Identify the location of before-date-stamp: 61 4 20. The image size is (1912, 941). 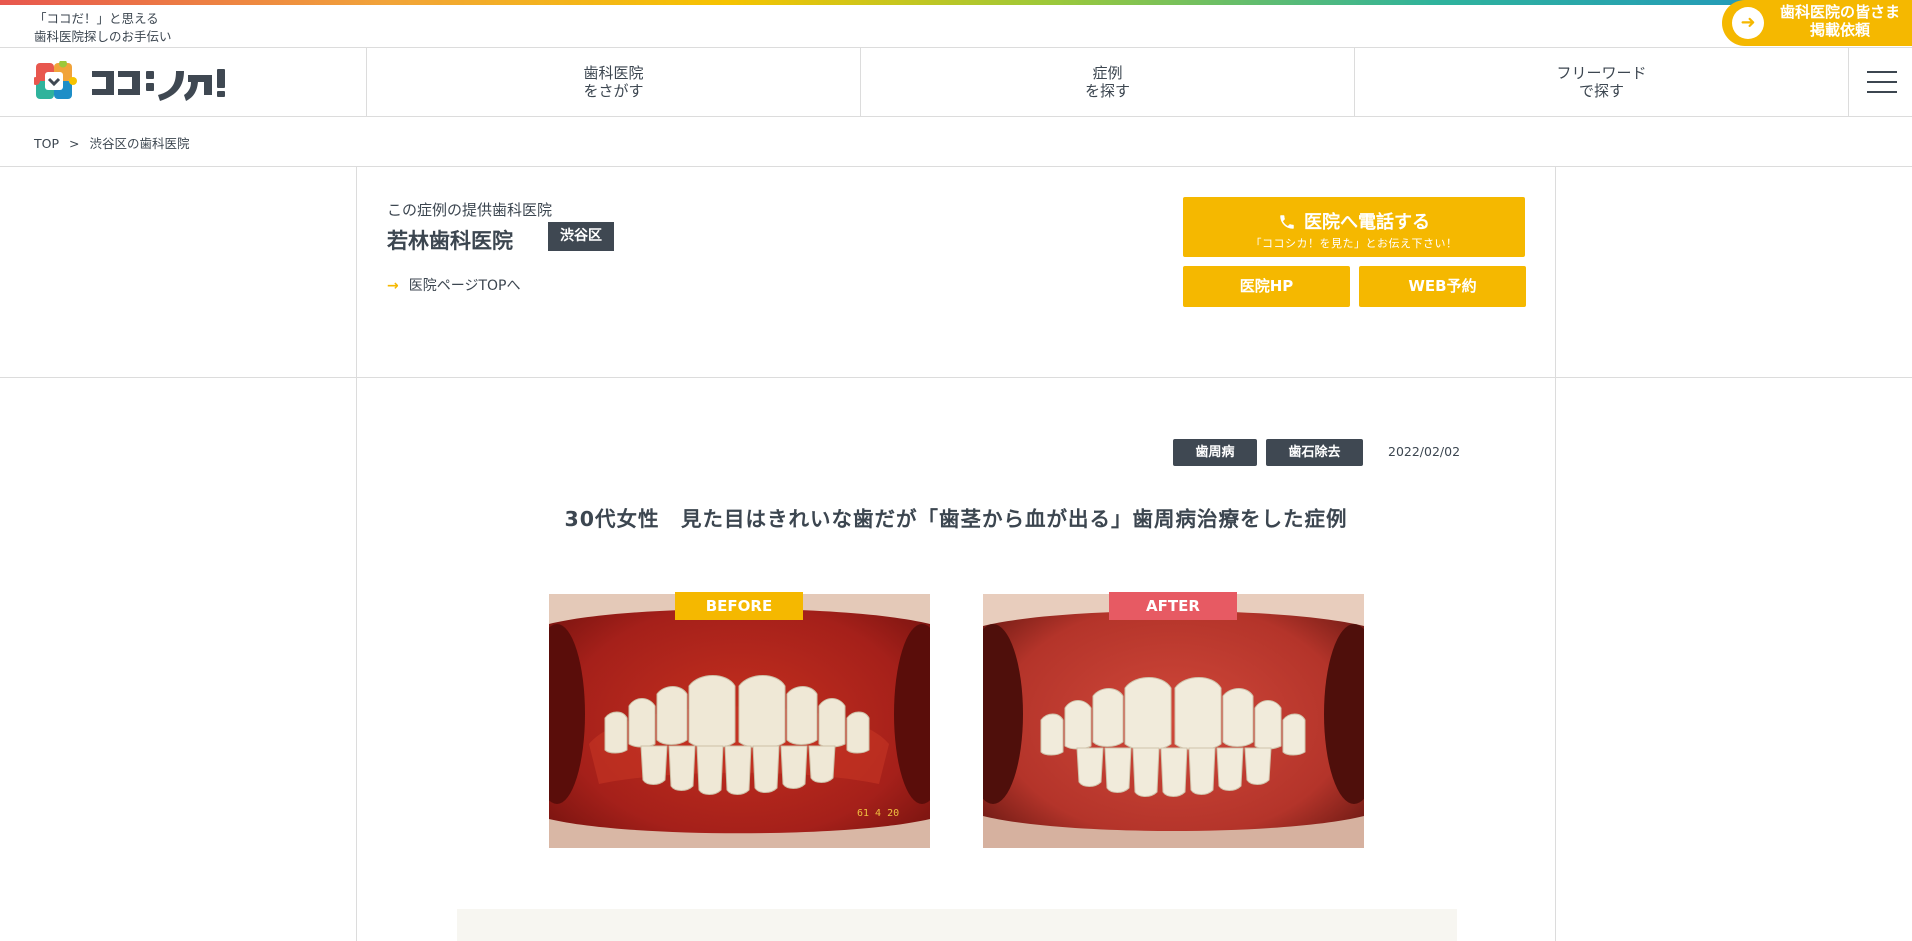
(878, 813).